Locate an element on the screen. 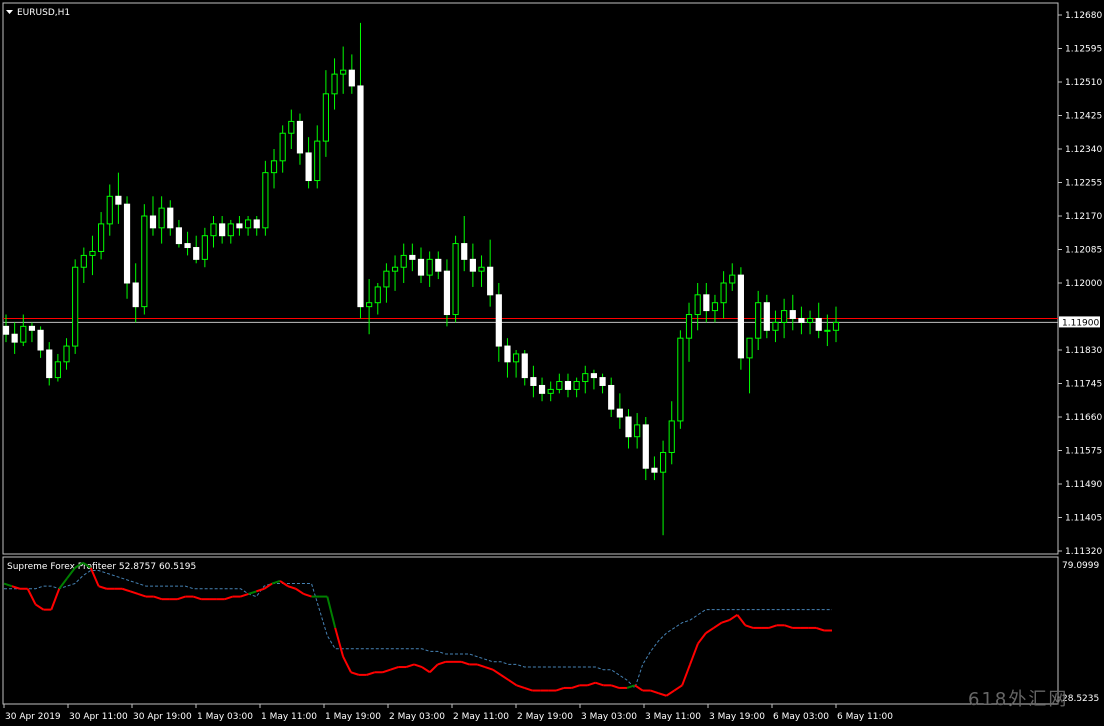 The image size is (1104, 726). price-tick-label: 1.12255 is located at coordinates (1083, 184).